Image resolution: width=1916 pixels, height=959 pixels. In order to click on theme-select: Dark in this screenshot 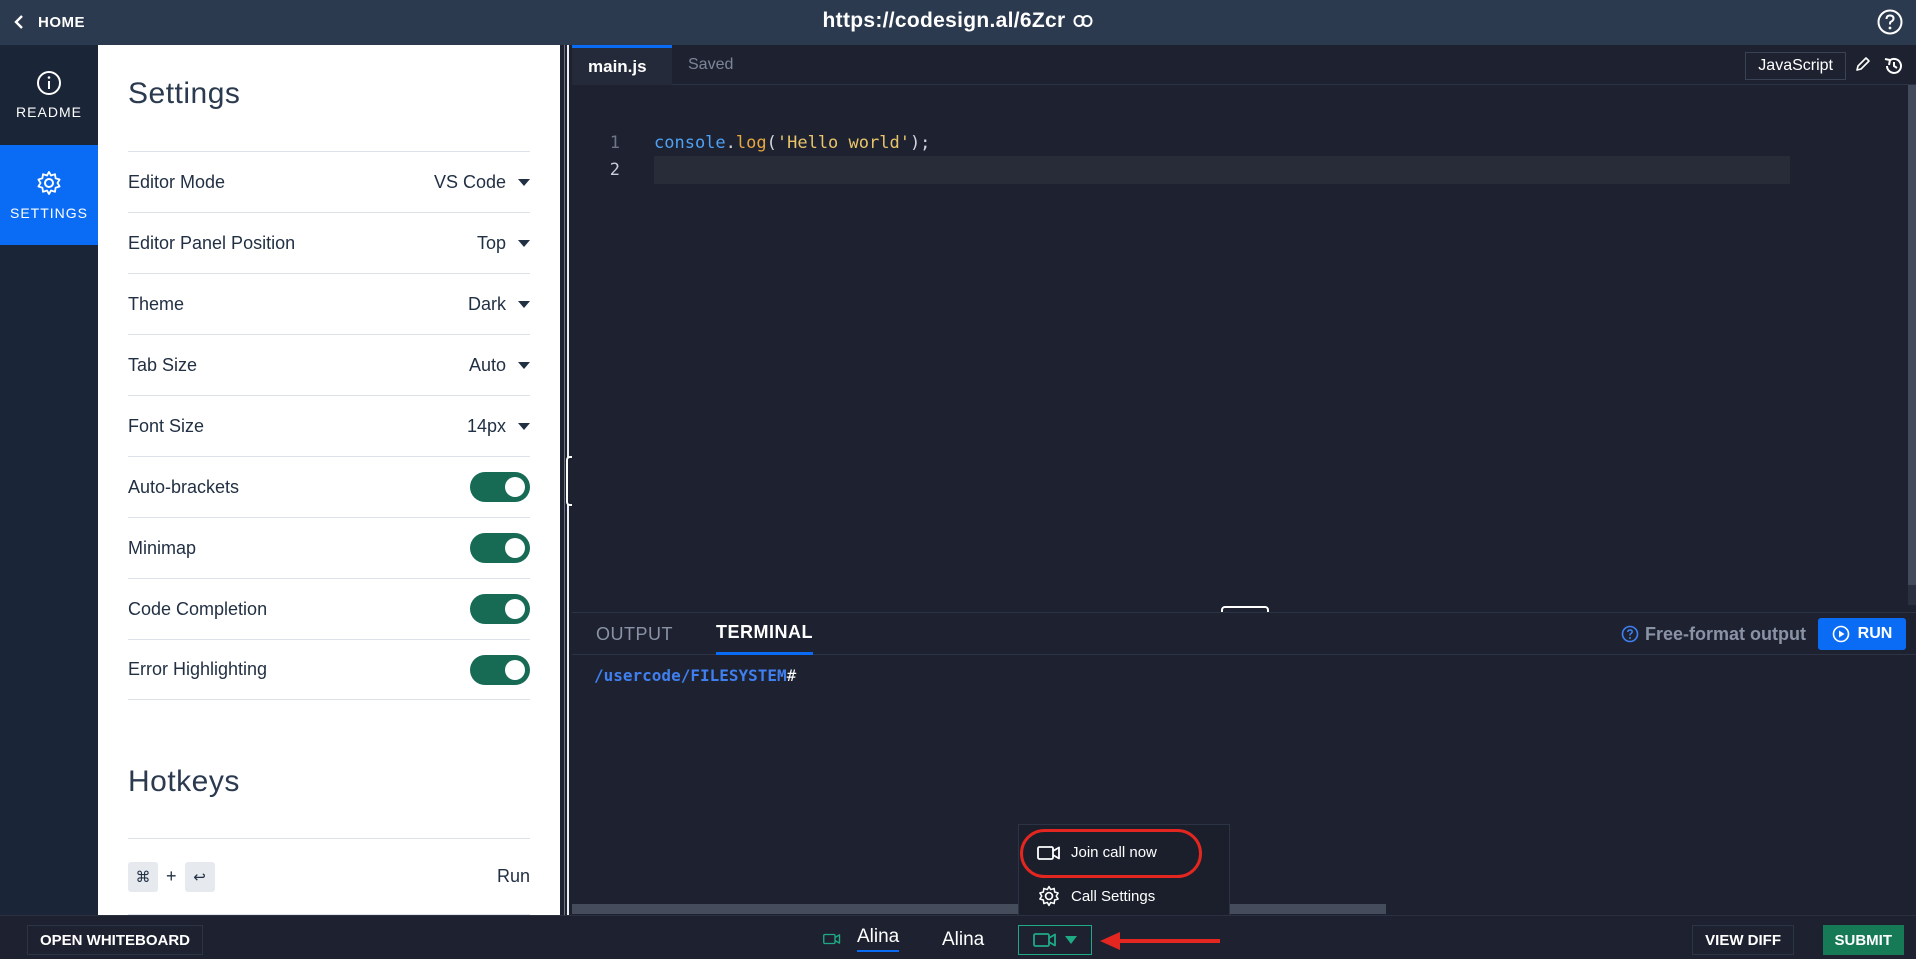, I will do `click(499, 304)`.